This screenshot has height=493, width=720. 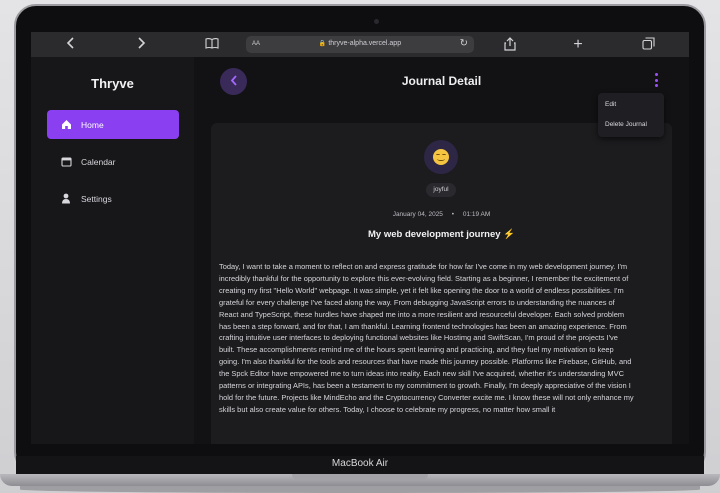 I want to click on base-shadow, so click(x=360, y=489).